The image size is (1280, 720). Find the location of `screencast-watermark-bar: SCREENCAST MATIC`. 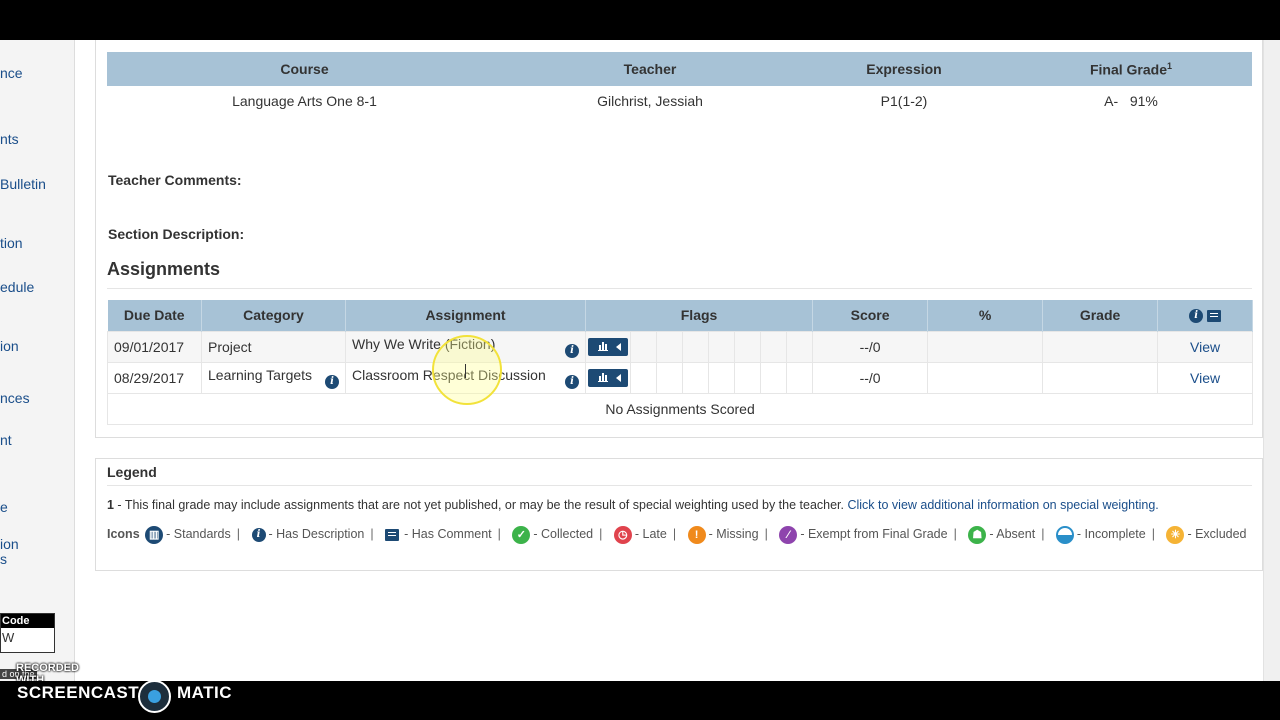

screencast-watermark-bar: SCREENCAST MATIC is located at coordinates (640, 700).